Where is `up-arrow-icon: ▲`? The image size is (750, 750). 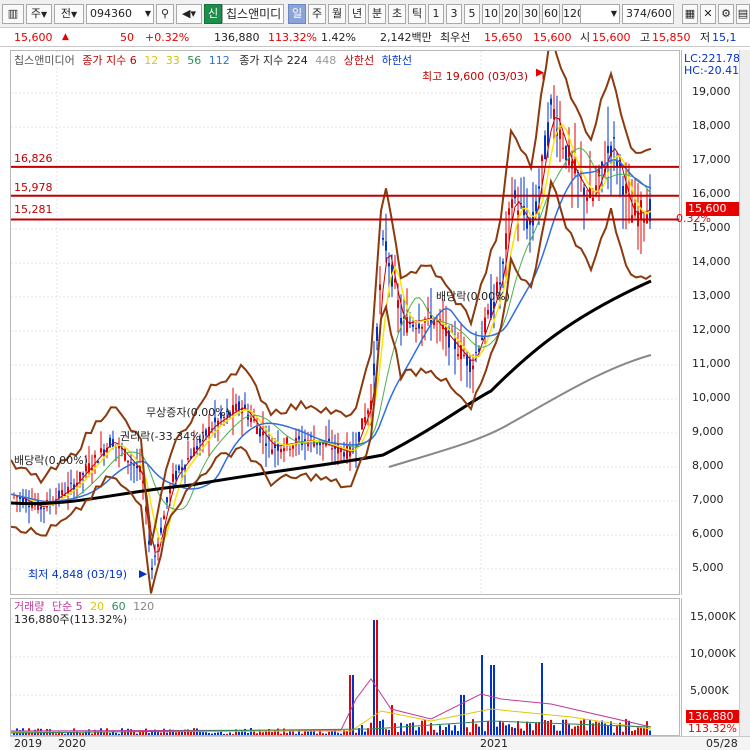
up-arrow-icon: ▲ is located at coordinates (65, 37).